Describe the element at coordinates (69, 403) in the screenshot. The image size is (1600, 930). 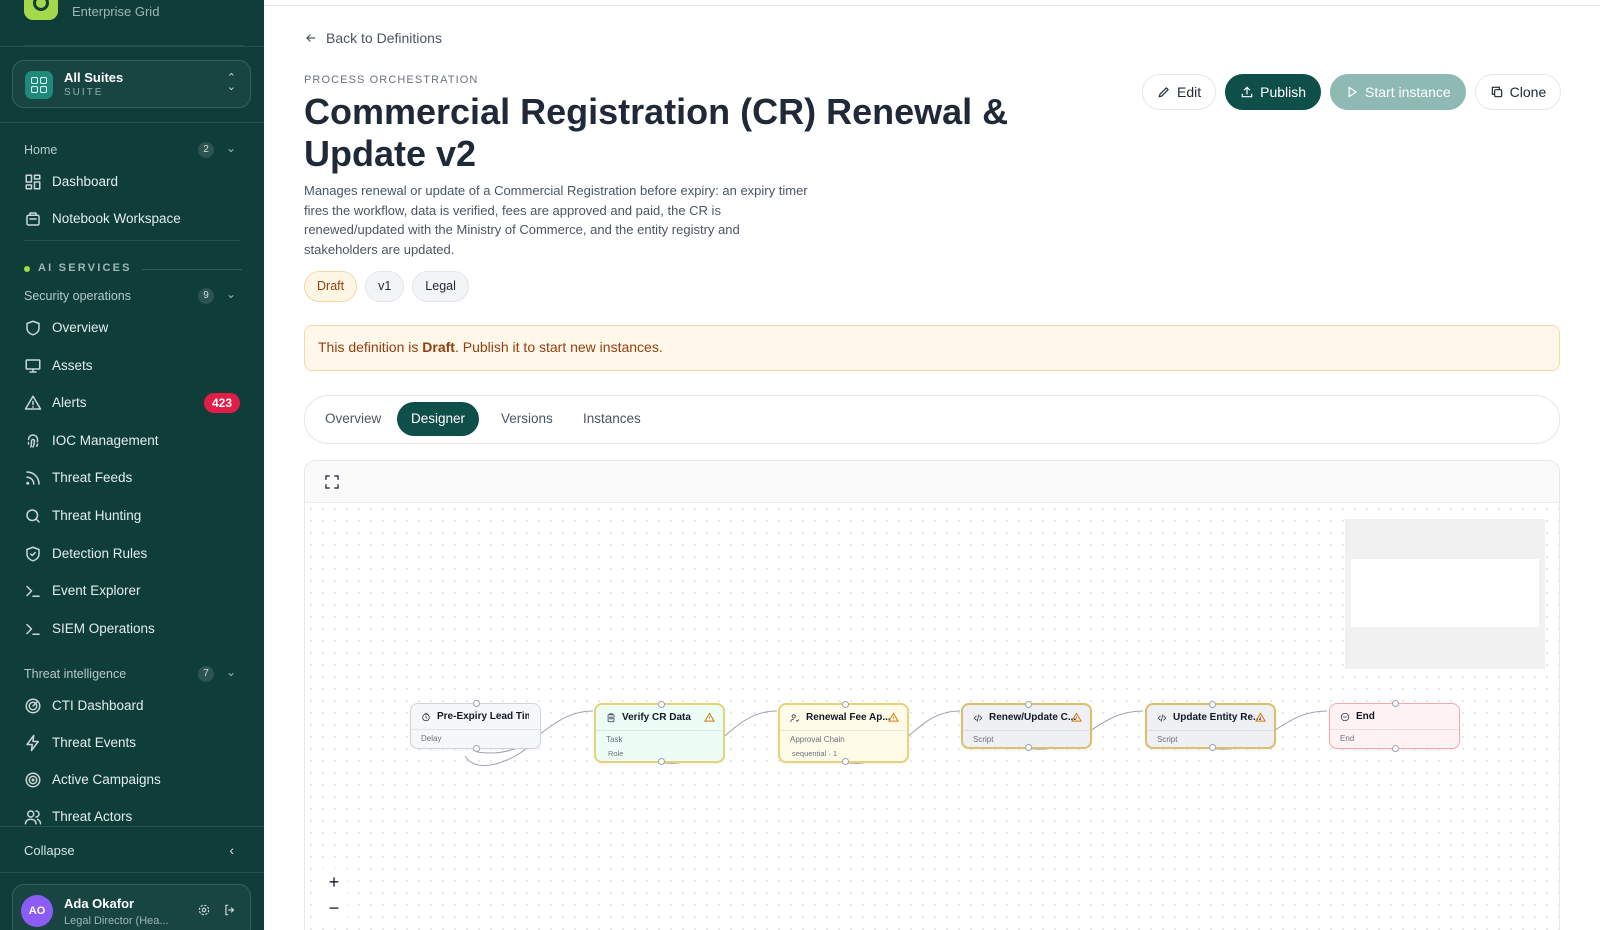
I see `sidebar-item-label: Alerts` at that location.